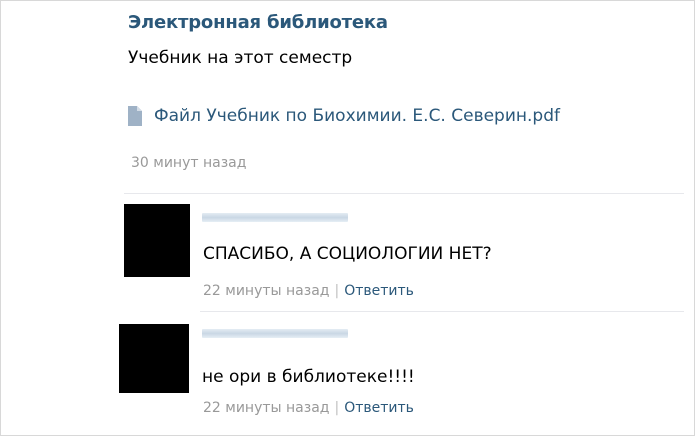 The height and width of the screenshot is (436, 695). I want to click on document-icon, so click(135, 116).